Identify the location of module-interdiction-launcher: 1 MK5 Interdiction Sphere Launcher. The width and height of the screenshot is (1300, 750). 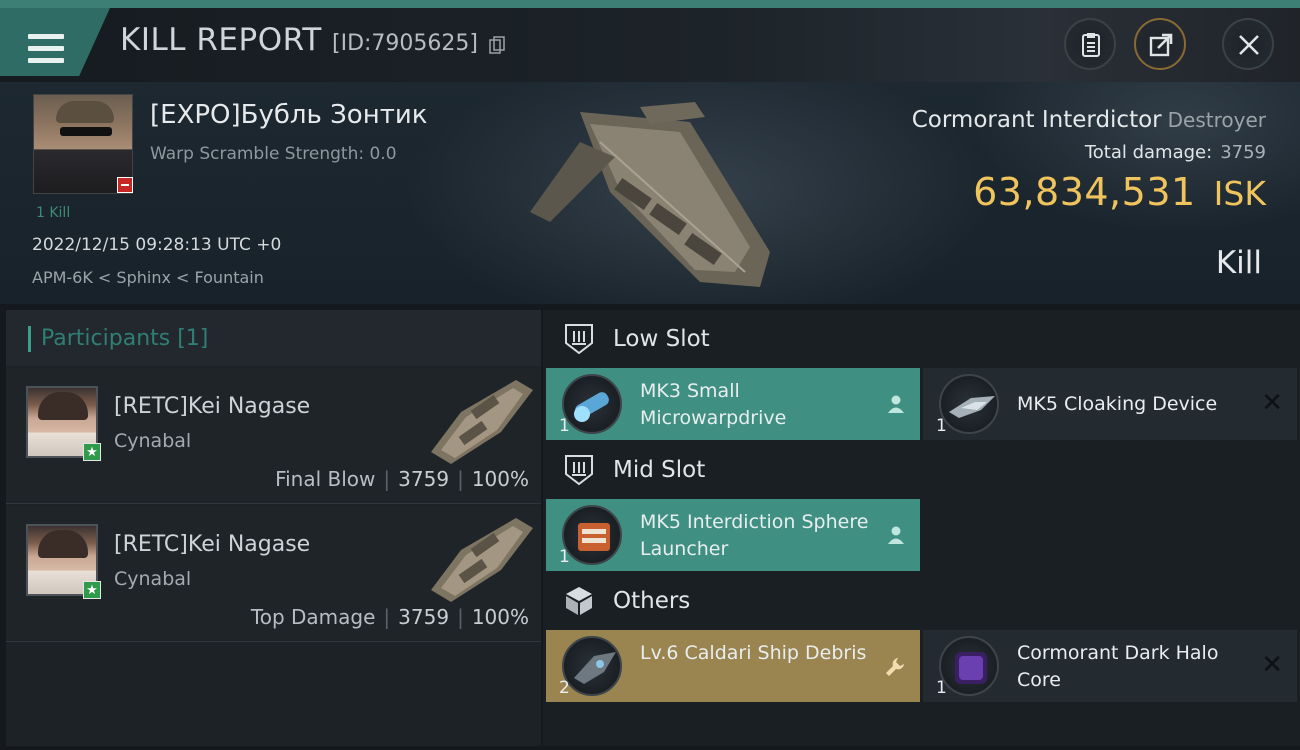
(733, 535).